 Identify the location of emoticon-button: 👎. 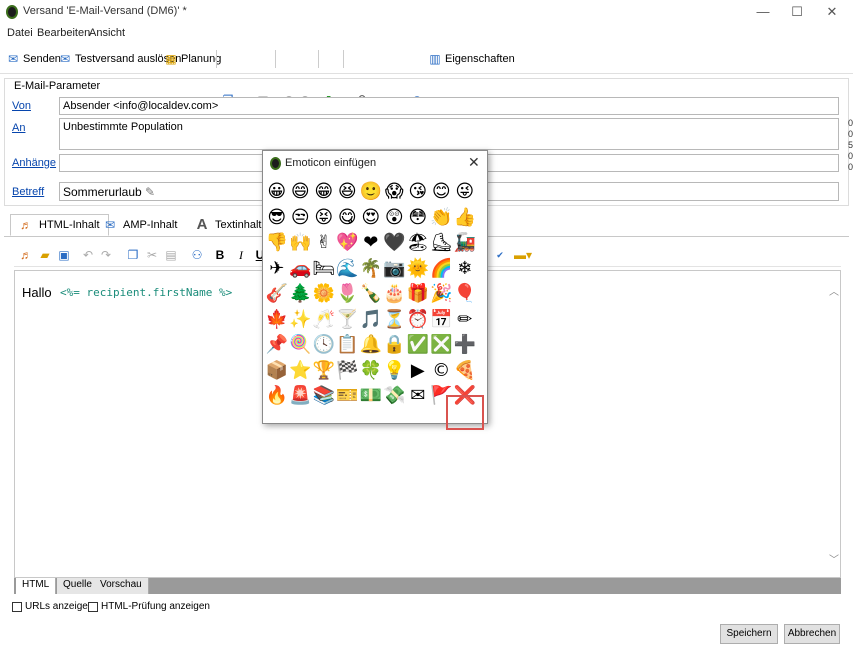
(277, 243).